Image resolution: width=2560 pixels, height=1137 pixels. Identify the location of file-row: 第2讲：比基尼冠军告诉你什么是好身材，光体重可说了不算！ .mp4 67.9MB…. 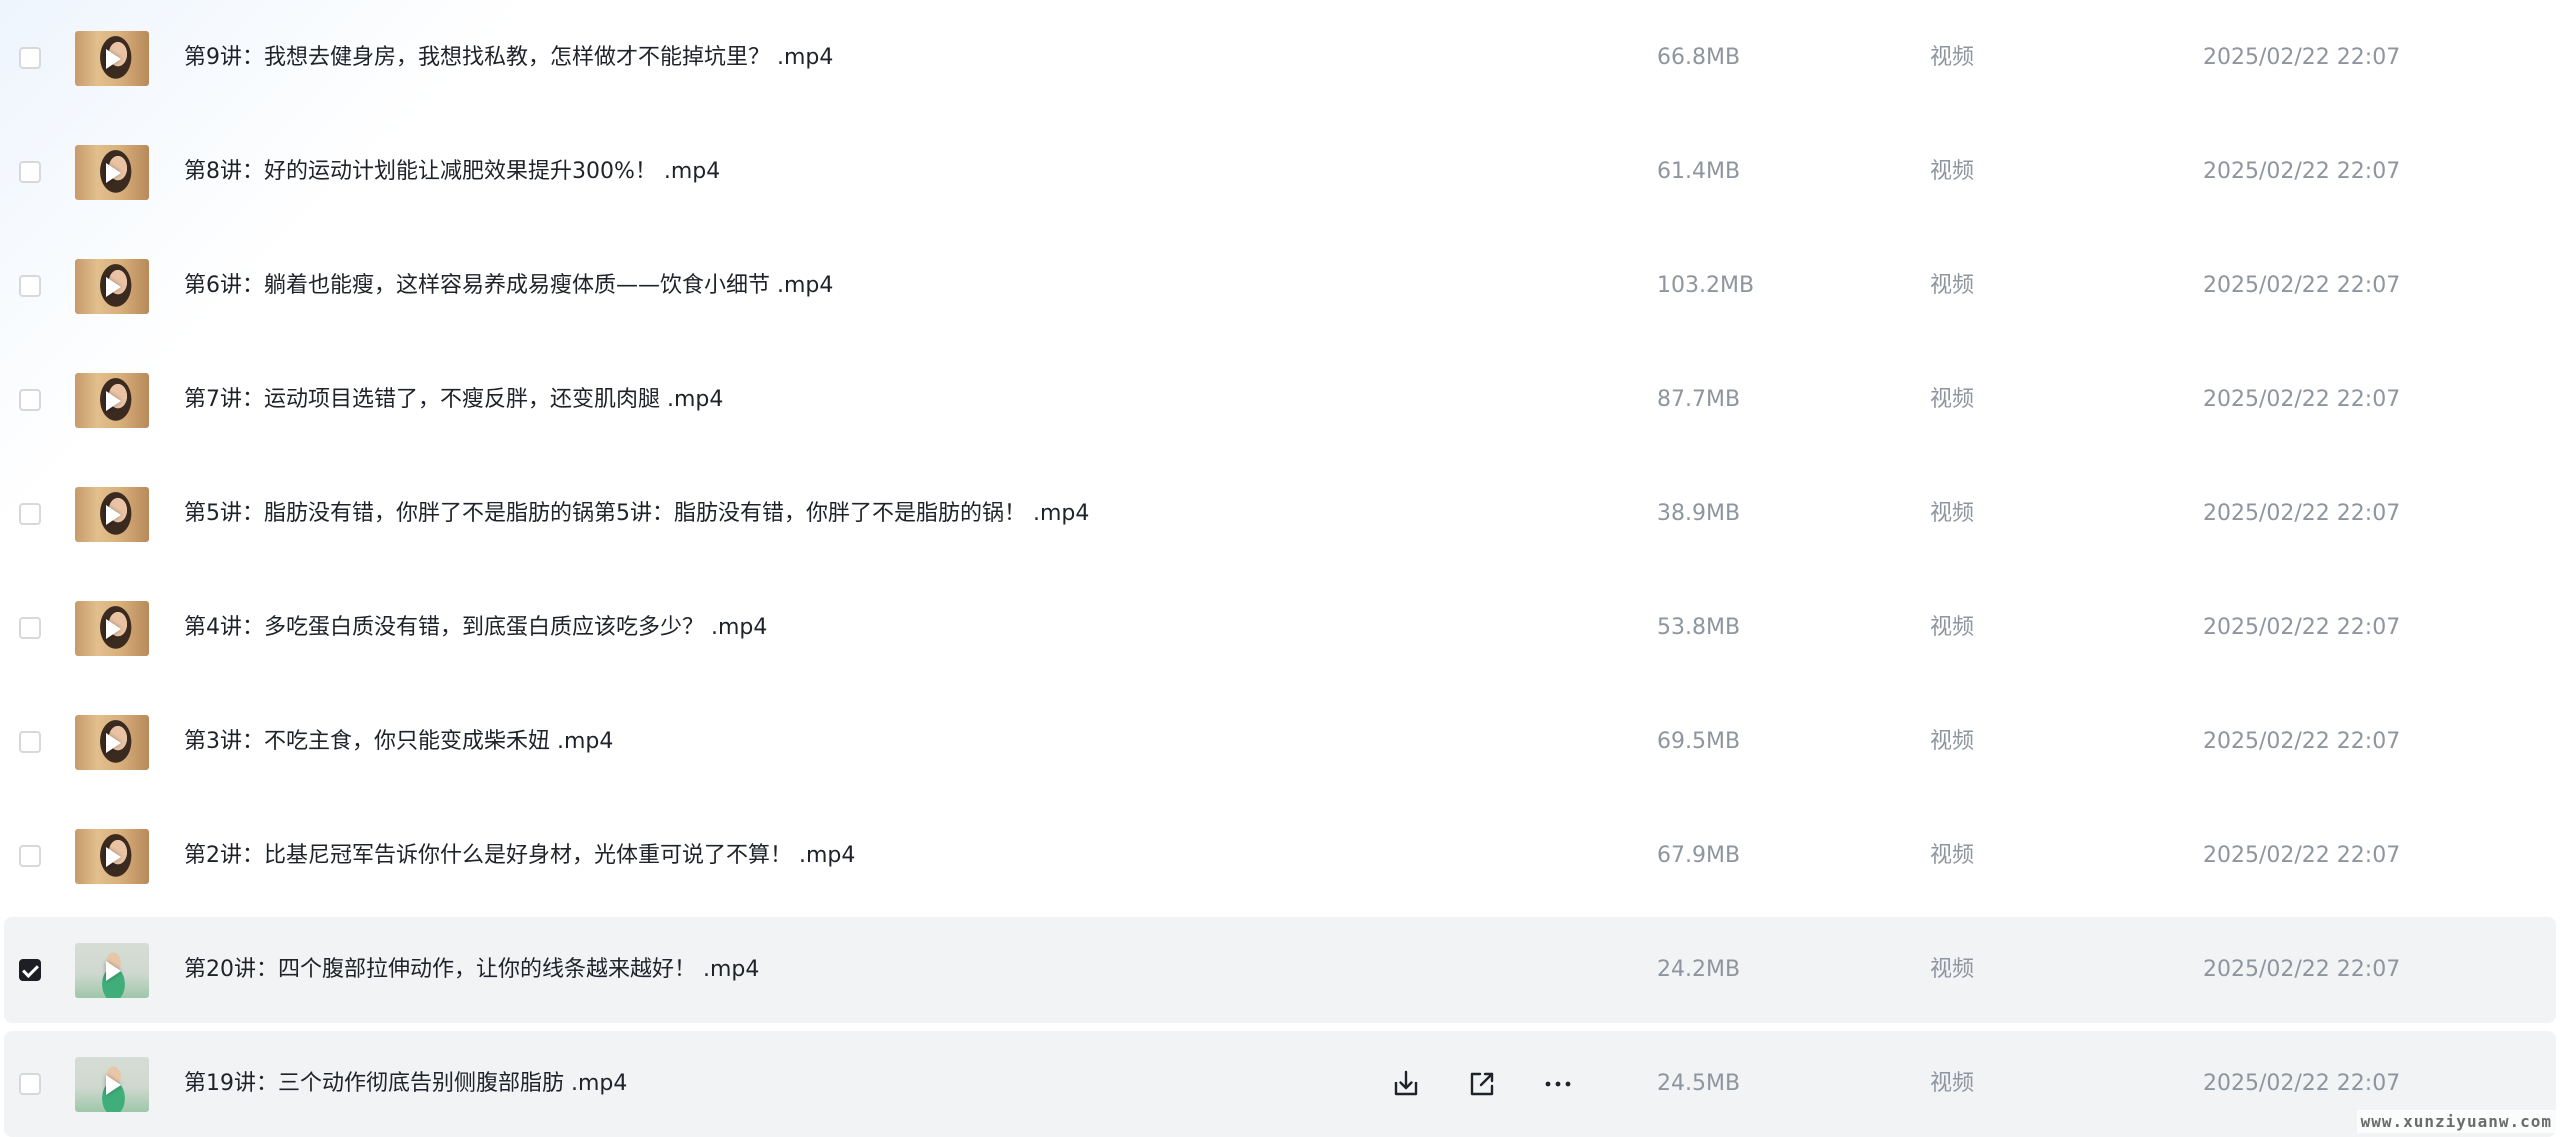
(1280, 856).